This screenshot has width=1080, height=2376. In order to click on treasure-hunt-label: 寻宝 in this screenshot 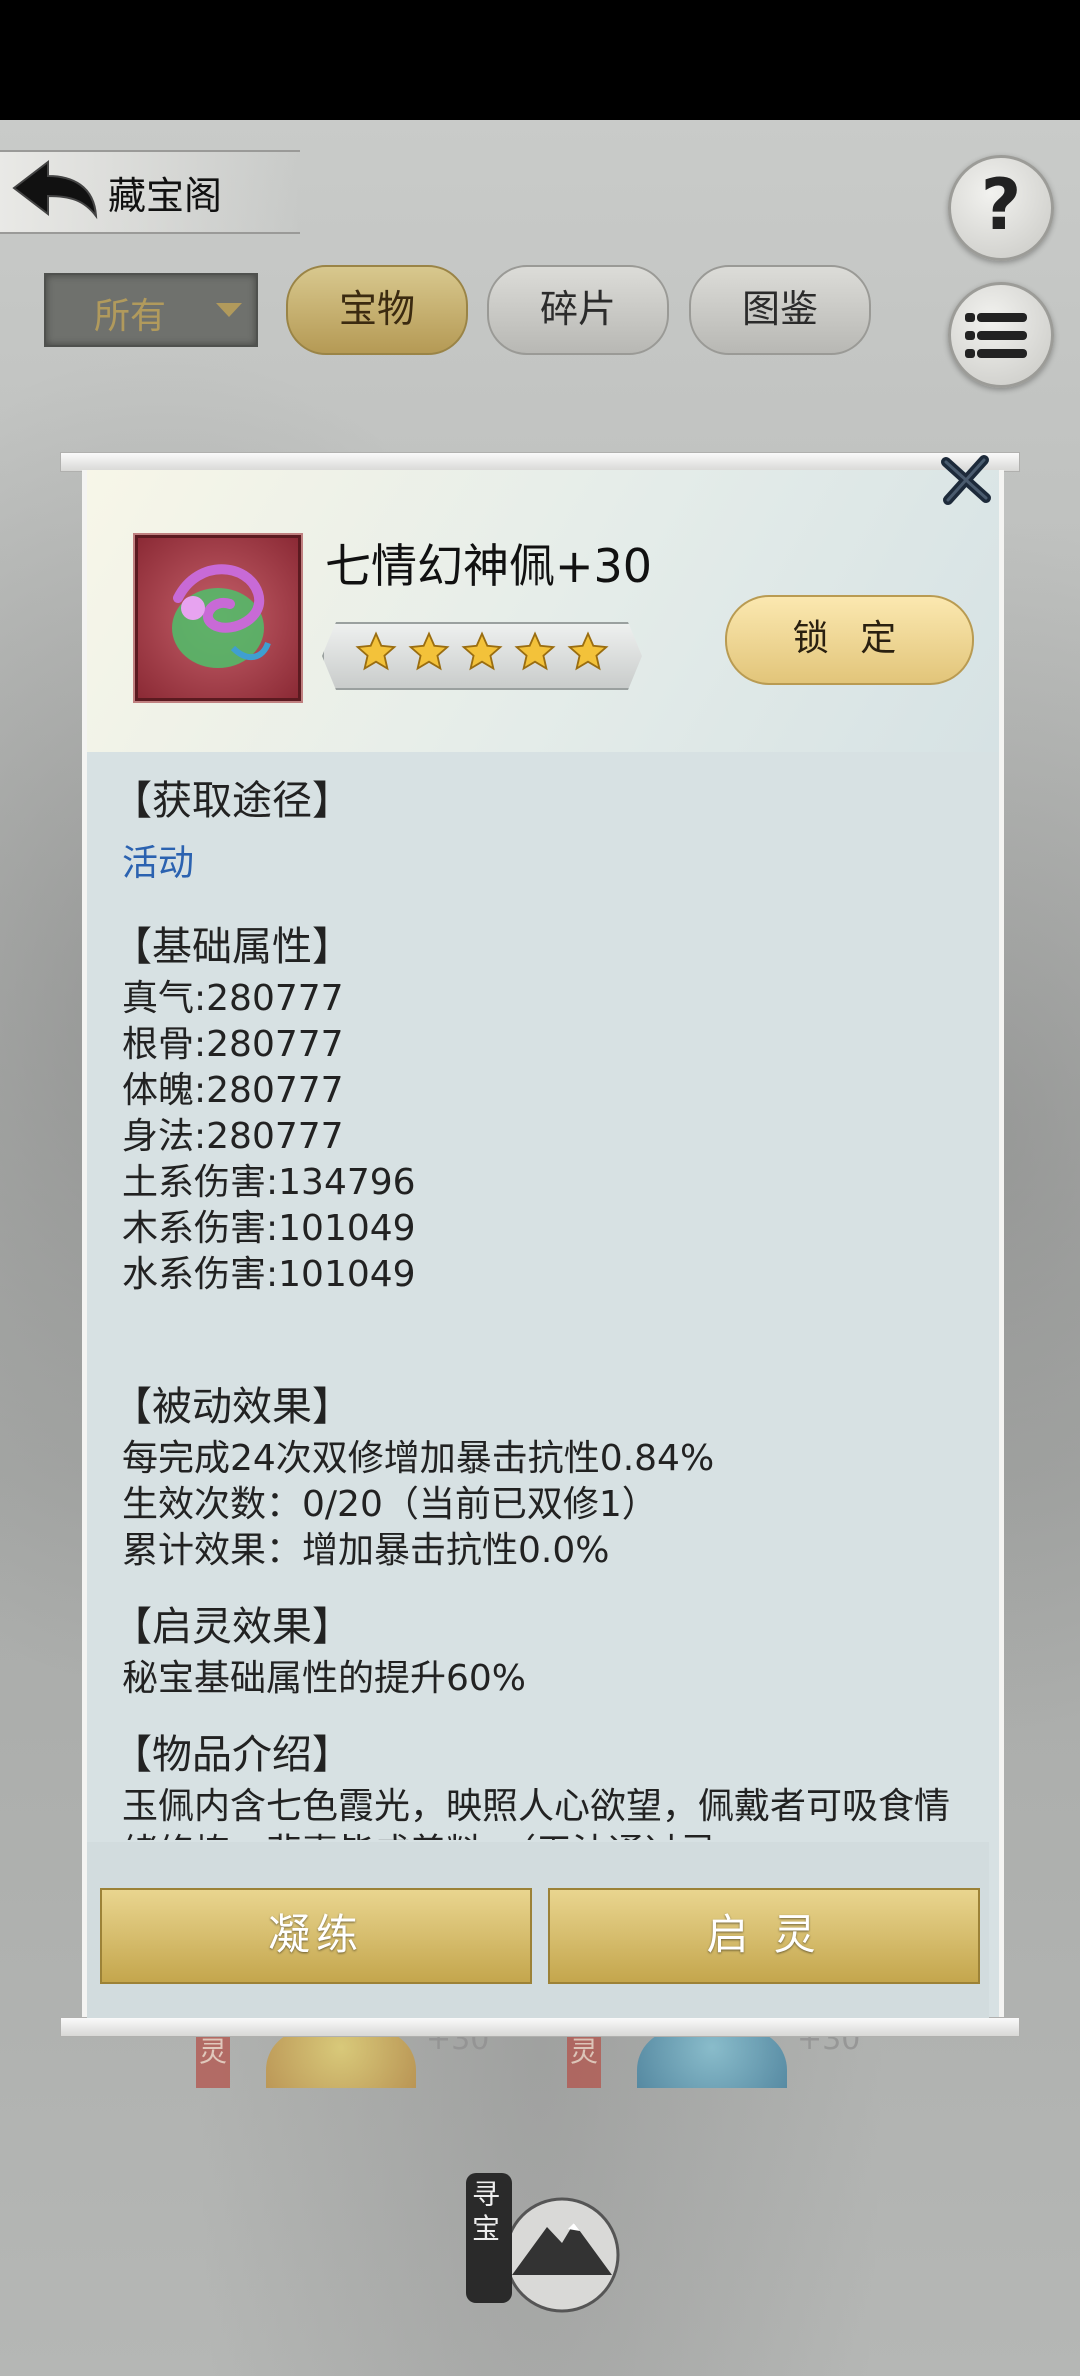, I will do `click(485, 2211)`.